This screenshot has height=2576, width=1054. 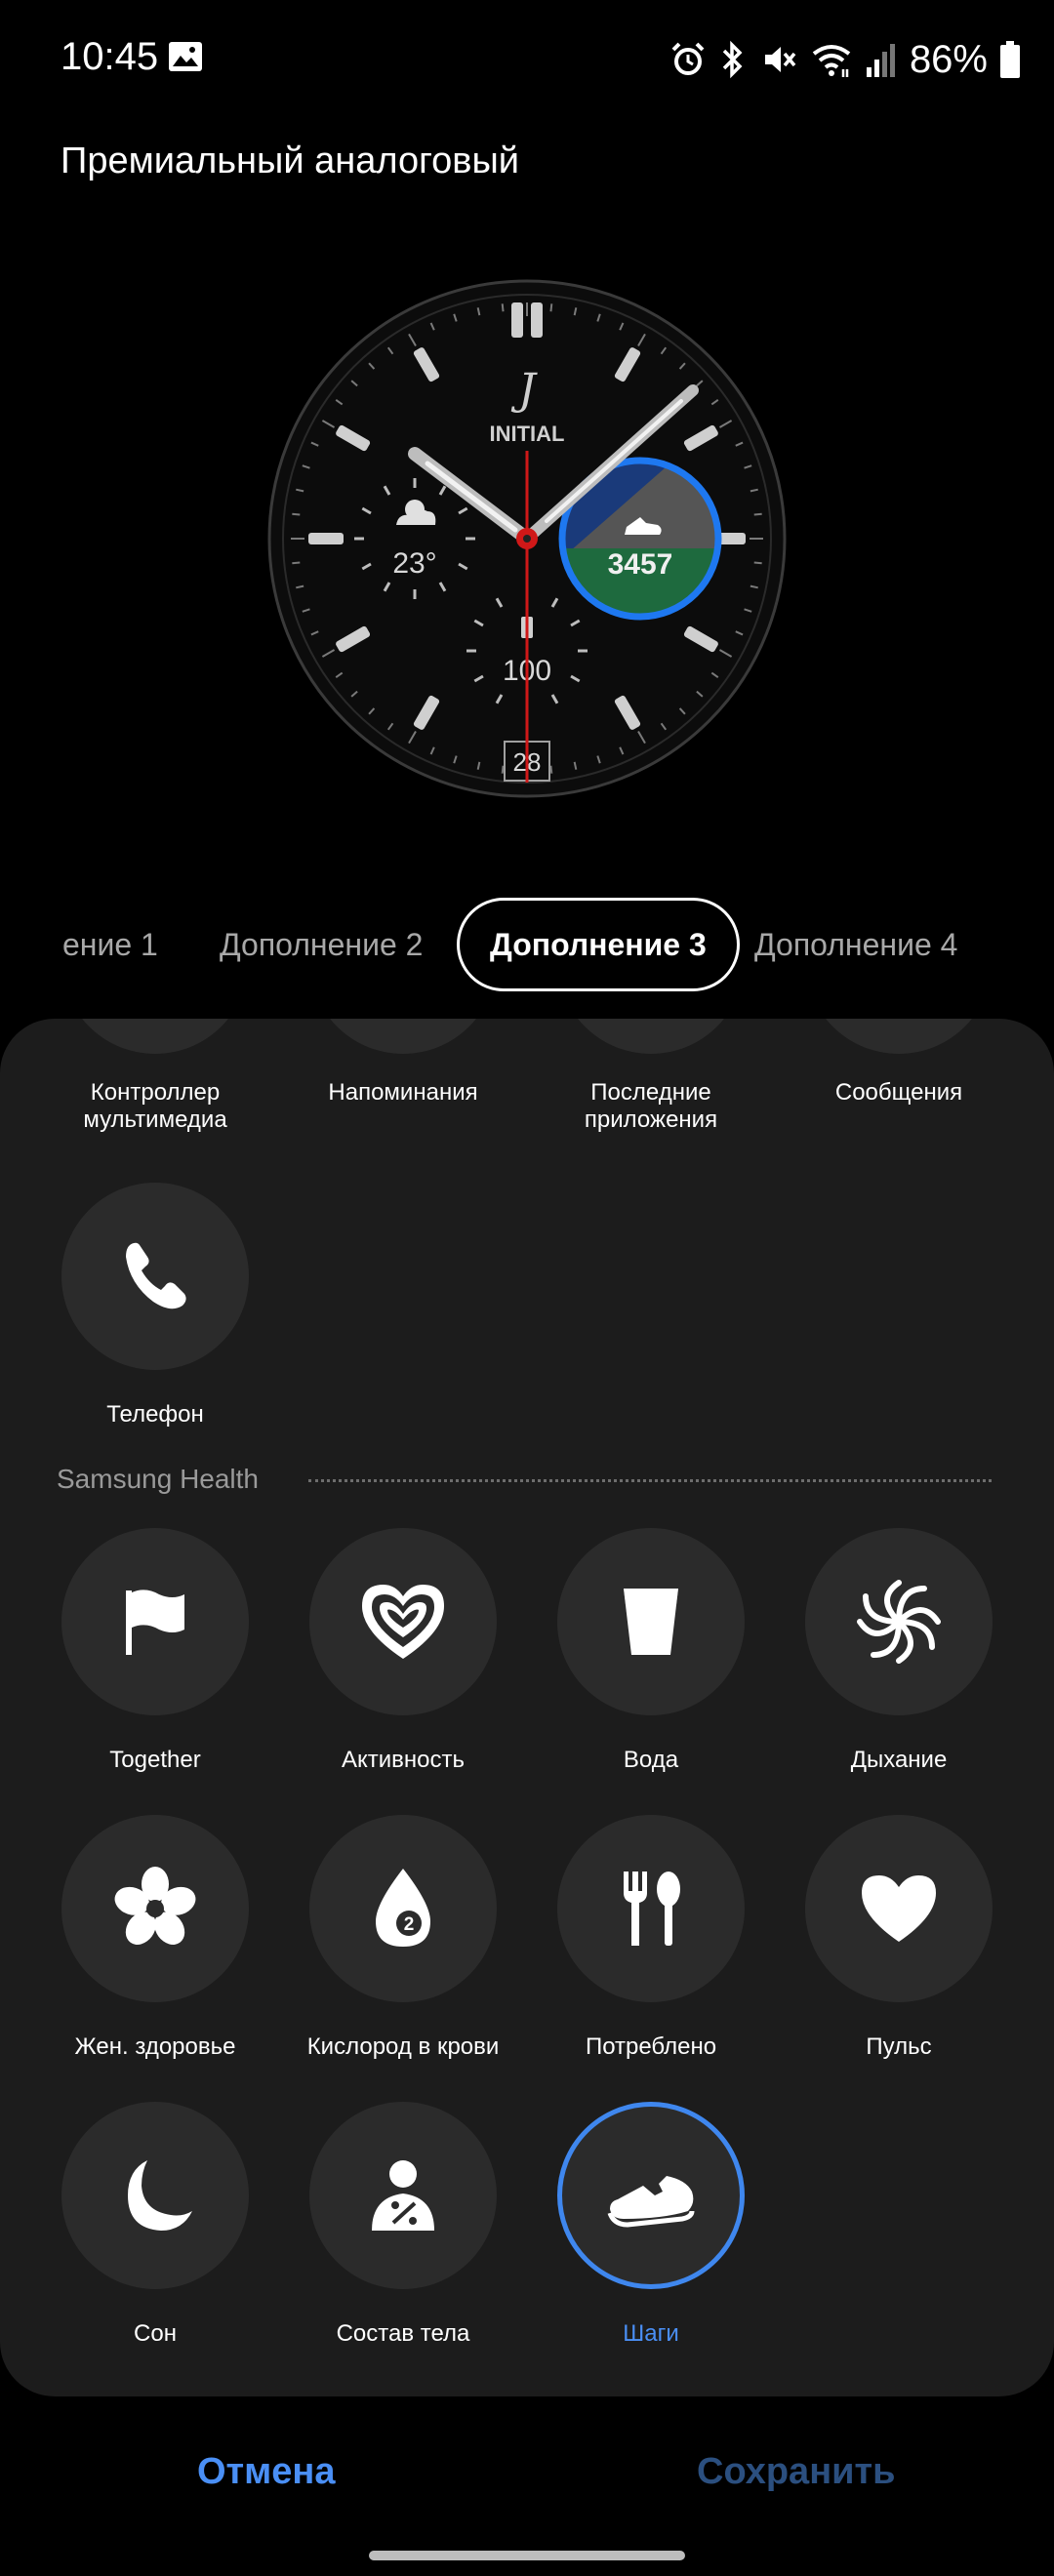 I want to click on signal-icon, so click(x=881, y=60).